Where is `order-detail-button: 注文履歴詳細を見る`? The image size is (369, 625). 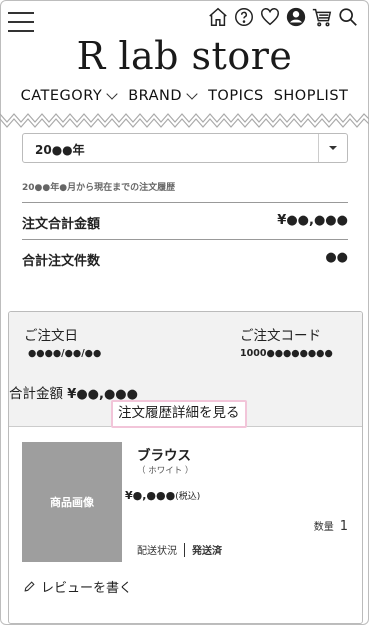 order-detail-button: 注文履歴詳細を見る is located at coordinates (179, 414).